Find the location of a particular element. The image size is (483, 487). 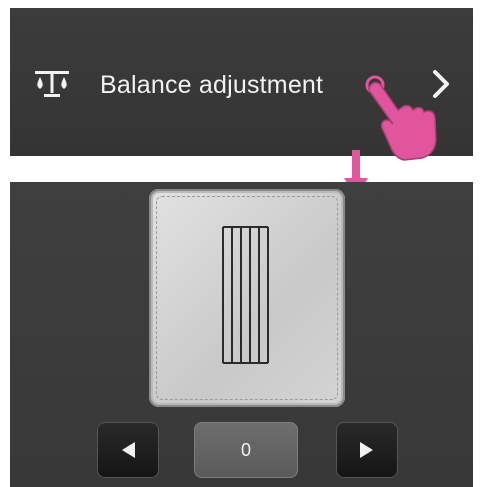

triangle-left-icon is located at coordinates (128, 450).